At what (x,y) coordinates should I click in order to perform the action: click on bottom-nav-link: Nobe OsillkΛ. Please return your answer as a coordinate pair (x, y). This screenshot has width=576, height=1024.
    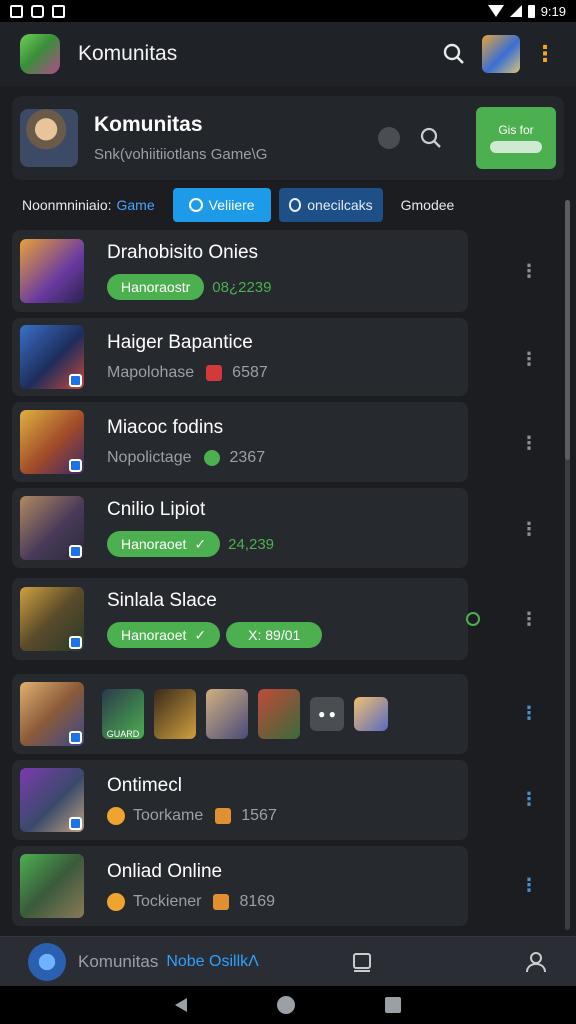
    Looking at the image, I should click on (212, 962).